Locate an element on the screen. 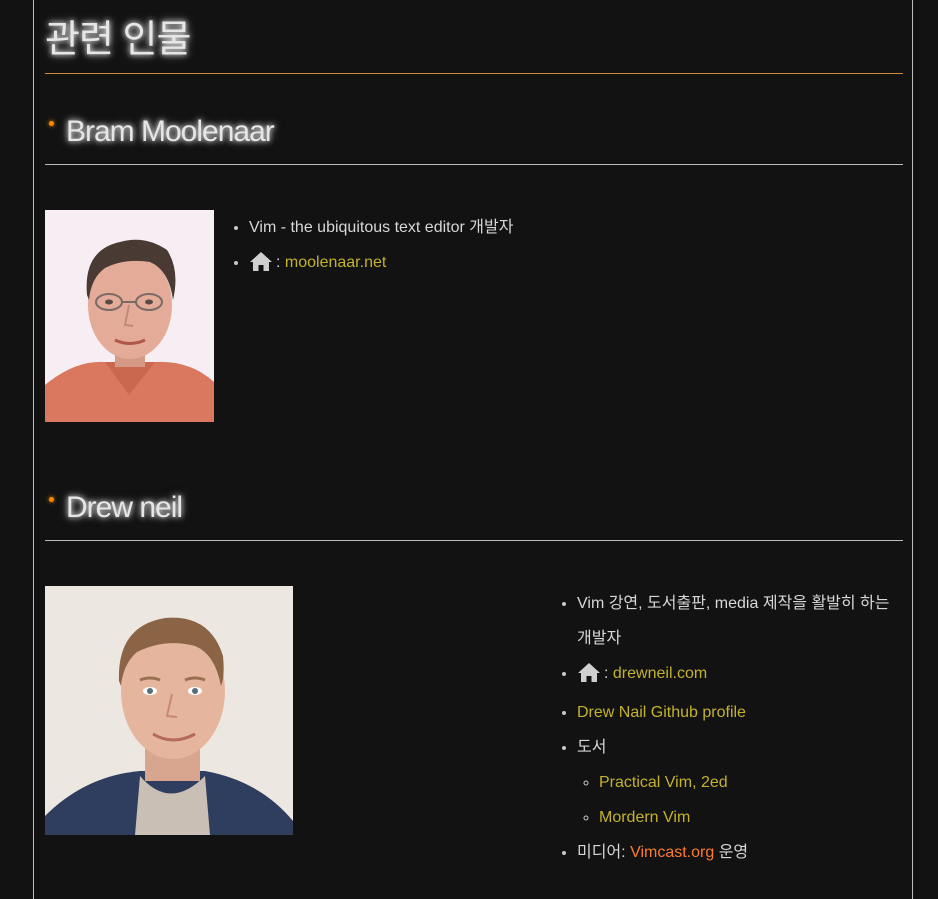 This screenshot has height=899, width=938. list-item: : drewneil.com is located at coordinates (742, 675).